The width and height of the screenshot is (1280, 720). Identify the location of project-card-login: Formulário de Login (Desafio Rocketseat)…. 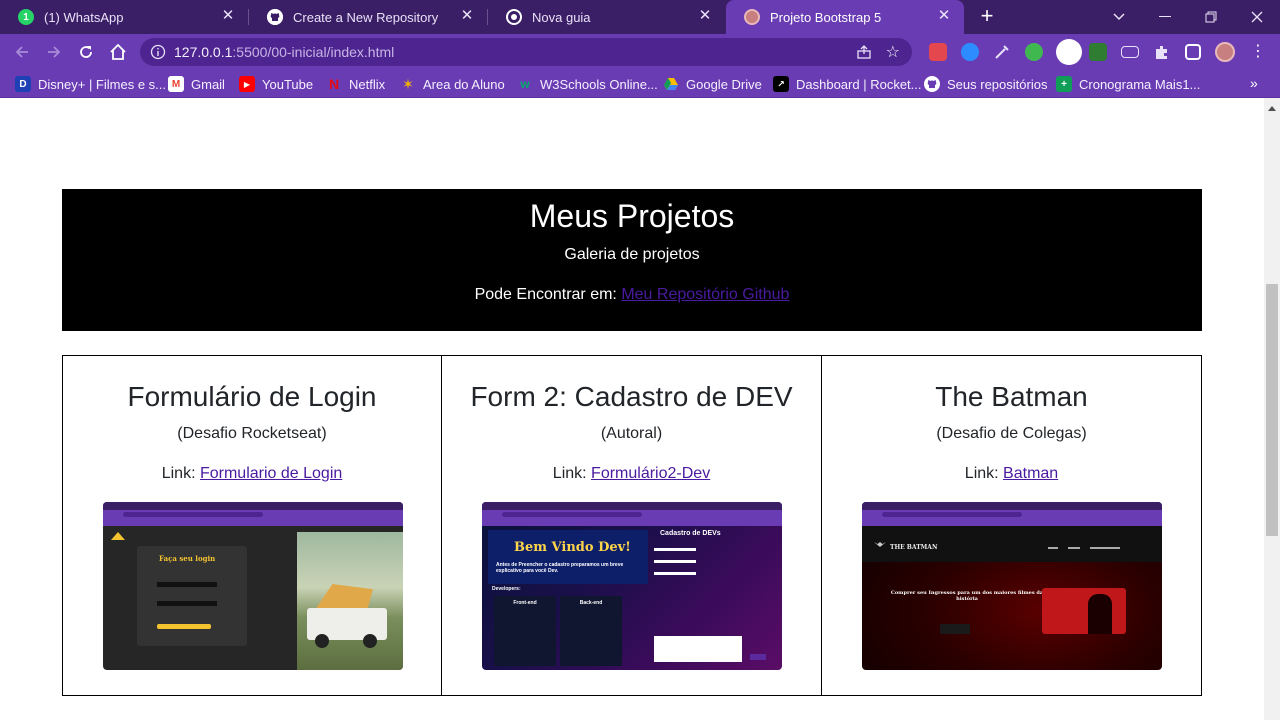
(252, 525).